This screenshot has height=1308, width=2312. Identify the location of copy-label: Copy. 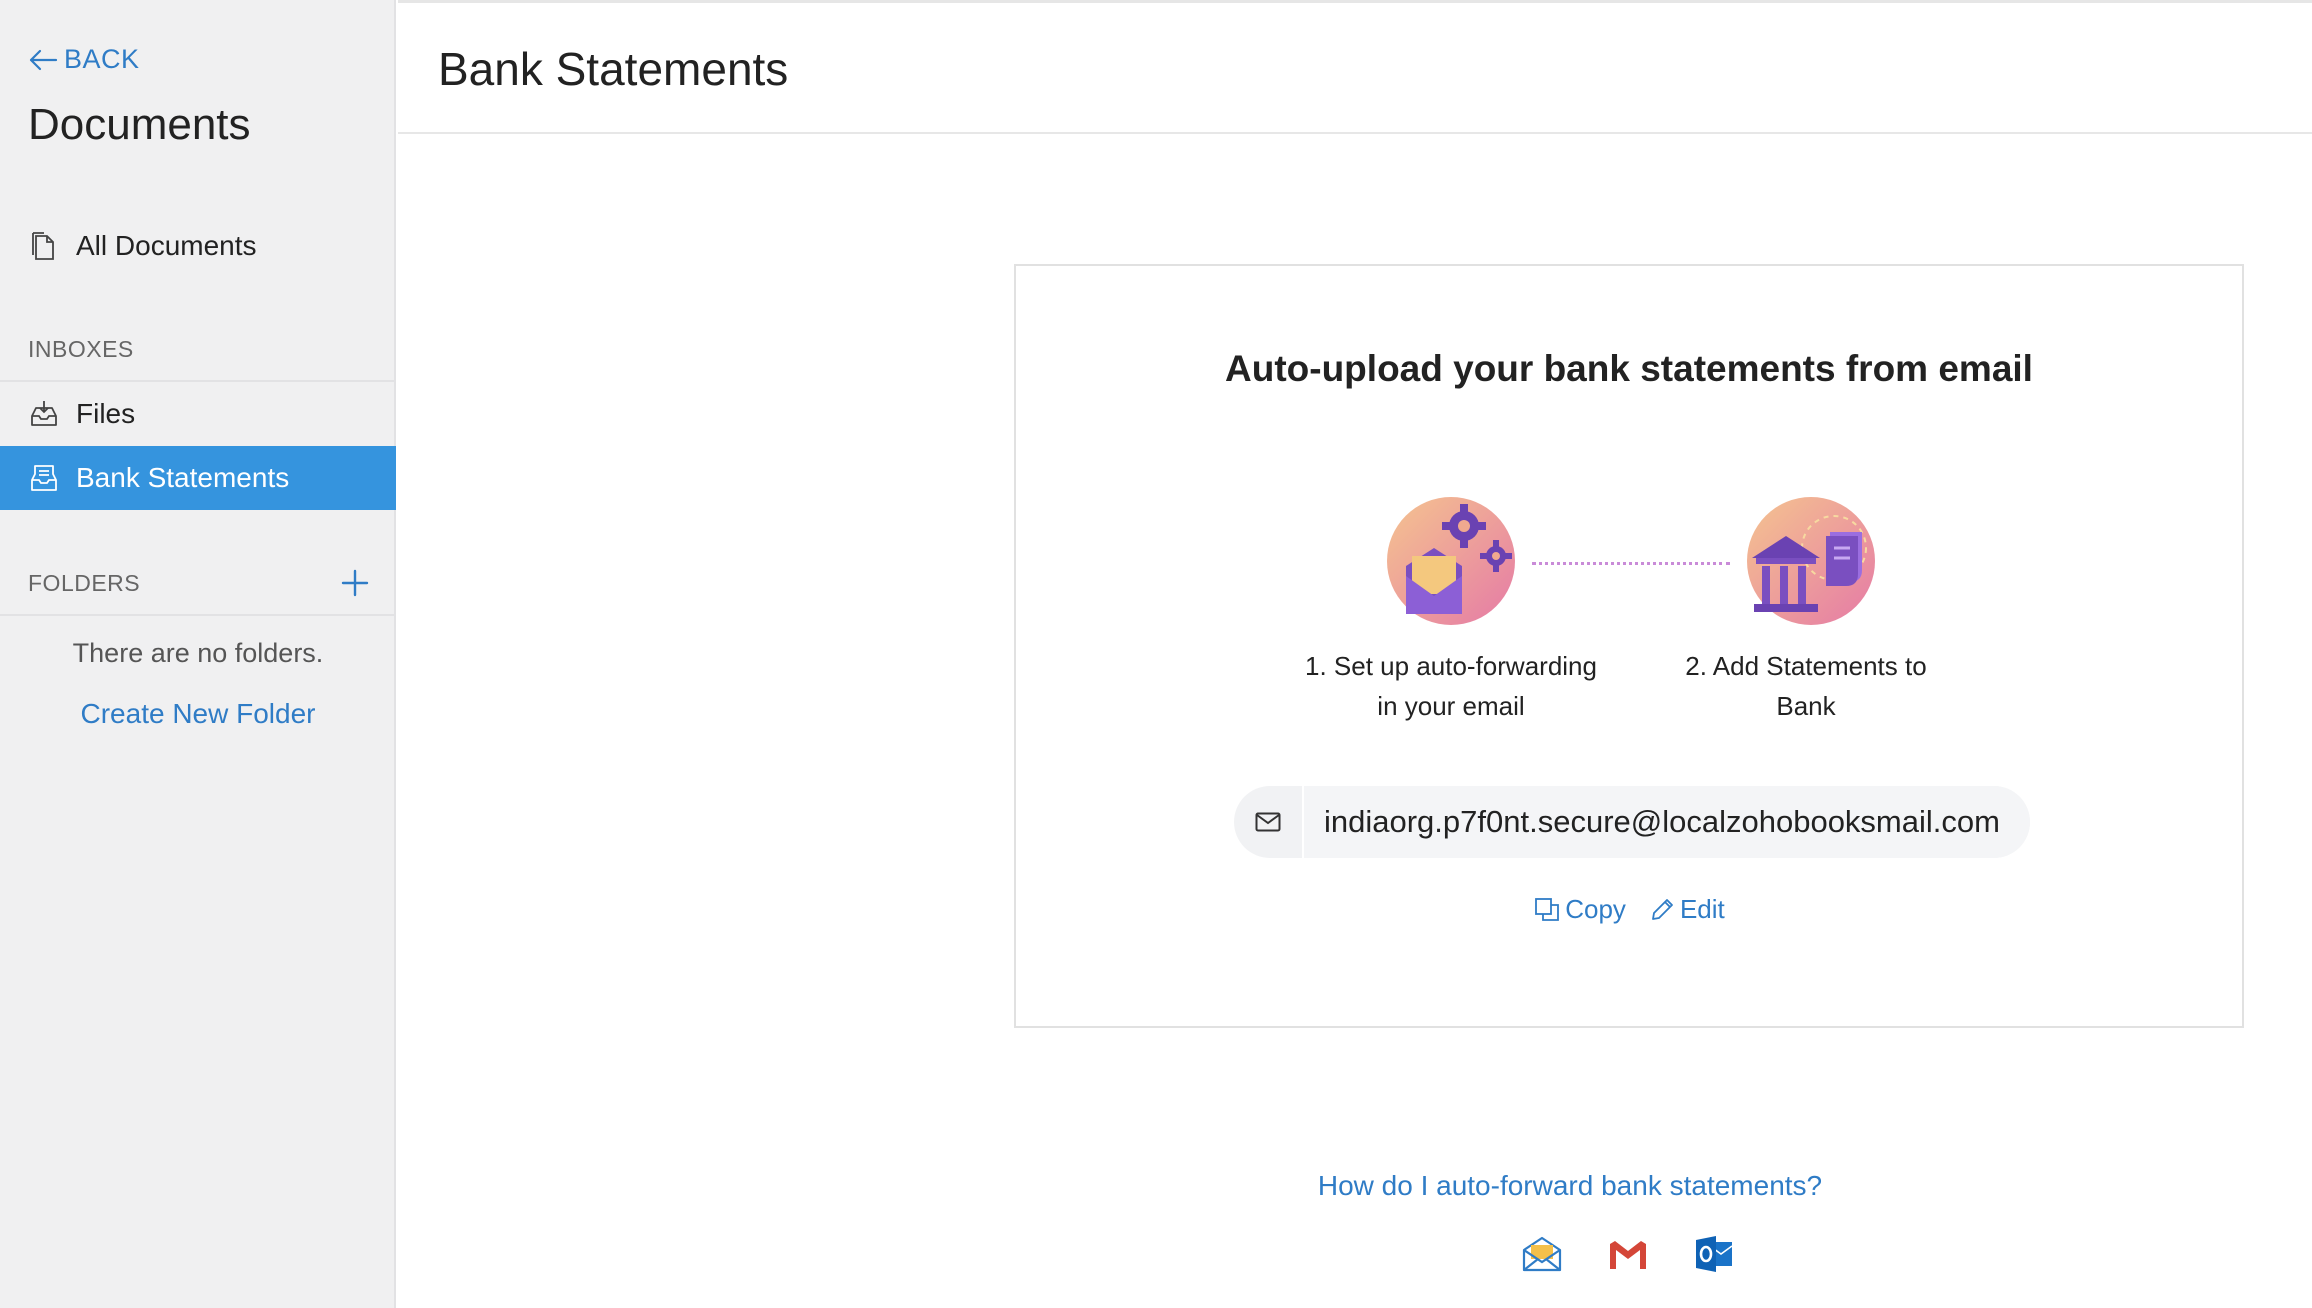
(1595, 909).